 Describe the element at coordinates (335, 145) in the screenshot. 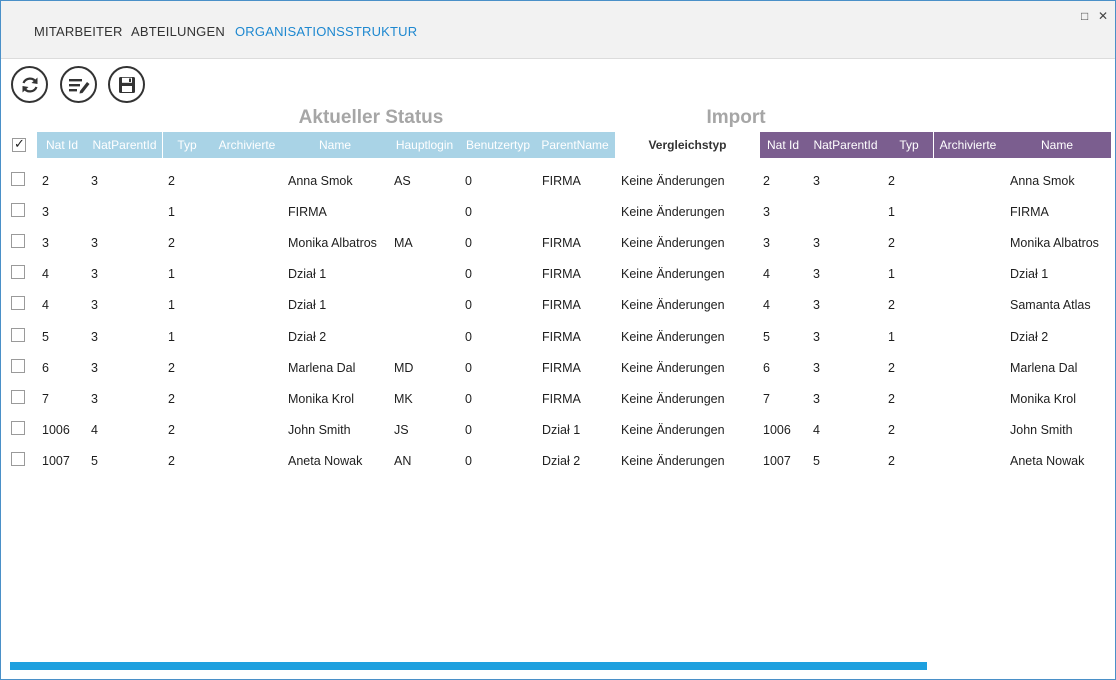

I see `header-name: Name` at that location.